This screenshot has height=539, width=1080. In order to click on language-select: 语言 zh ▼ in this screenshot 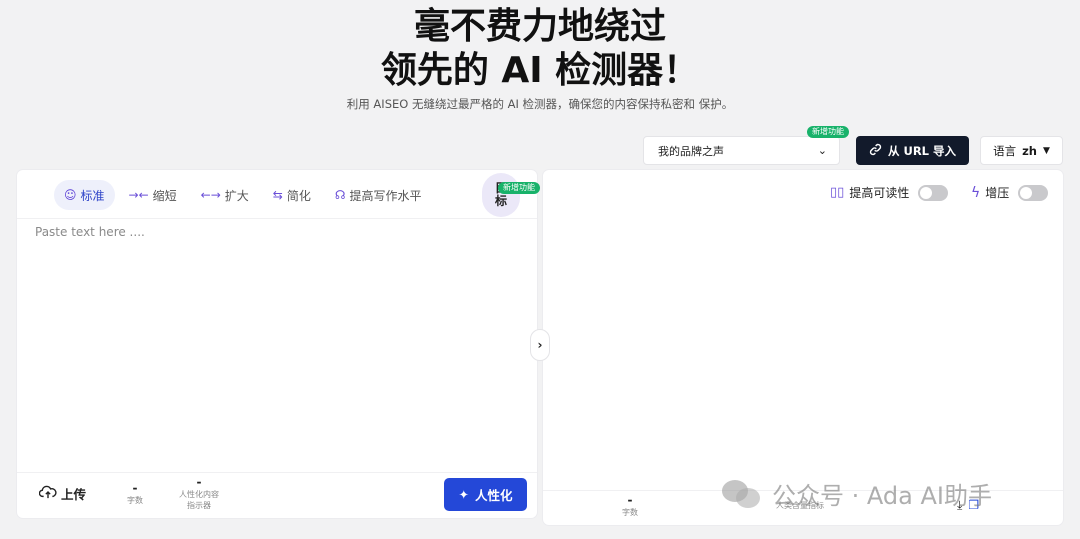, I will do `click(1021, 150)`.